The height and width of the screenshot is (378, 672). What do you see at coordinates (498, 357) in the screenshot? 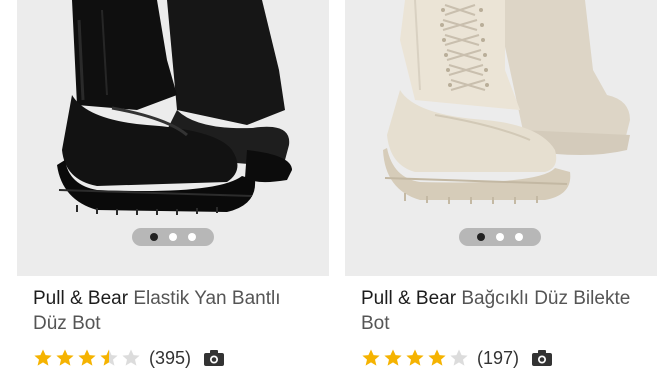
I see `review-count: (197)` at bounding box center [498, 357].